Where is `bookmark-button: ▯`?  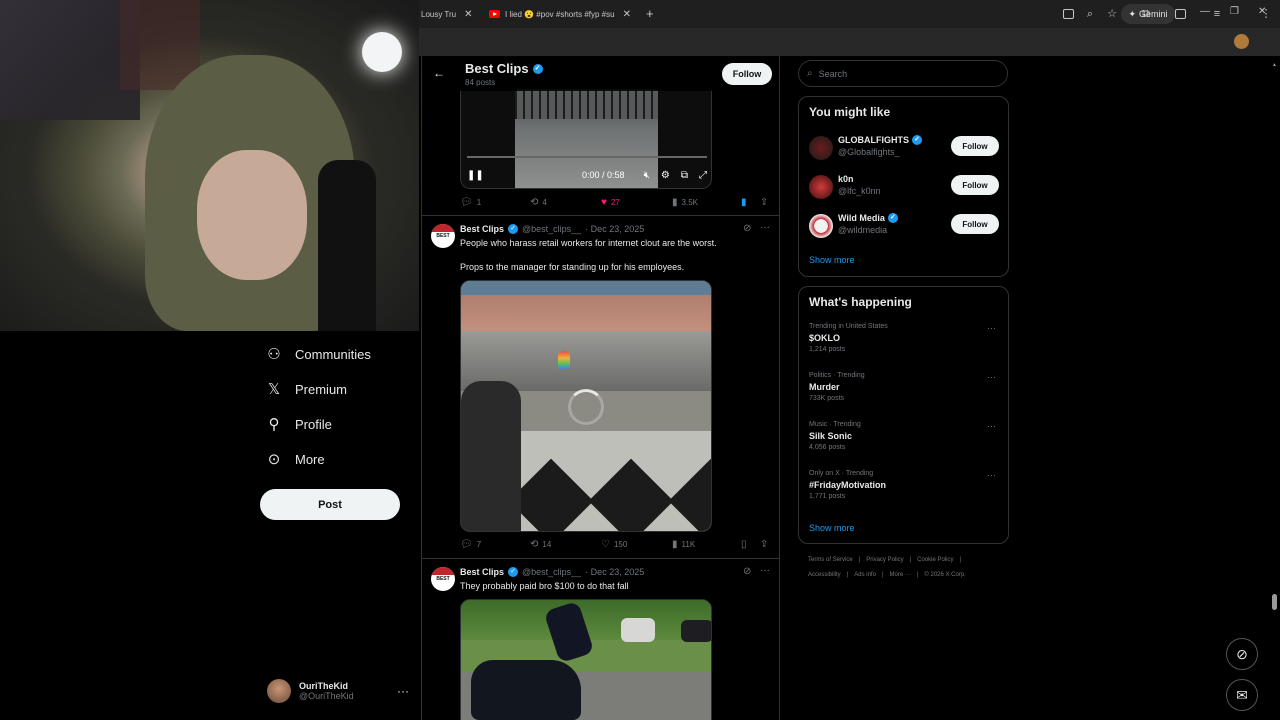 bookmark-button: ▯ is located at coordinates (744, 544).